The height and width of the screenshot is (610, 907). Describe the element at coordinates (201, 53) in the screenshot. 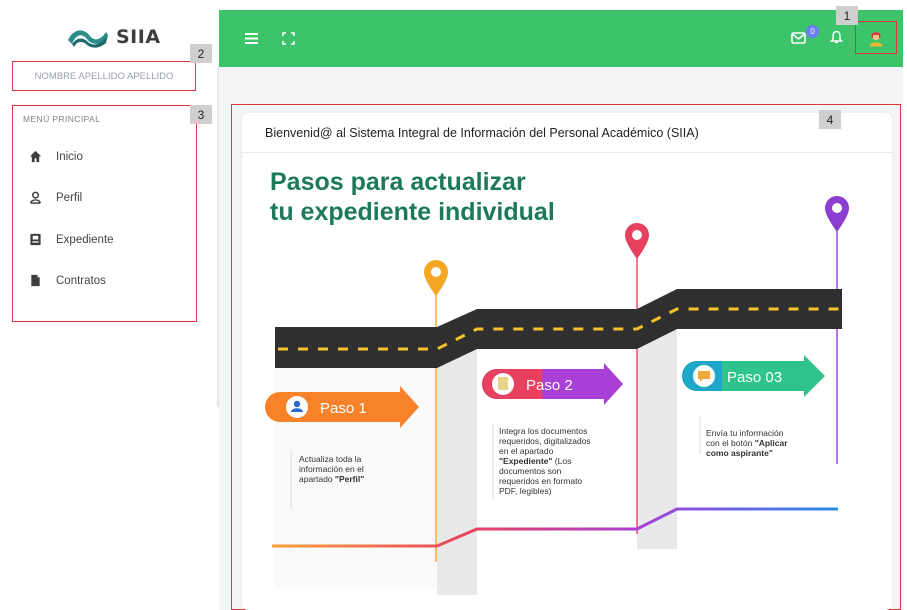

I see `annotation-2: 2` at that location.